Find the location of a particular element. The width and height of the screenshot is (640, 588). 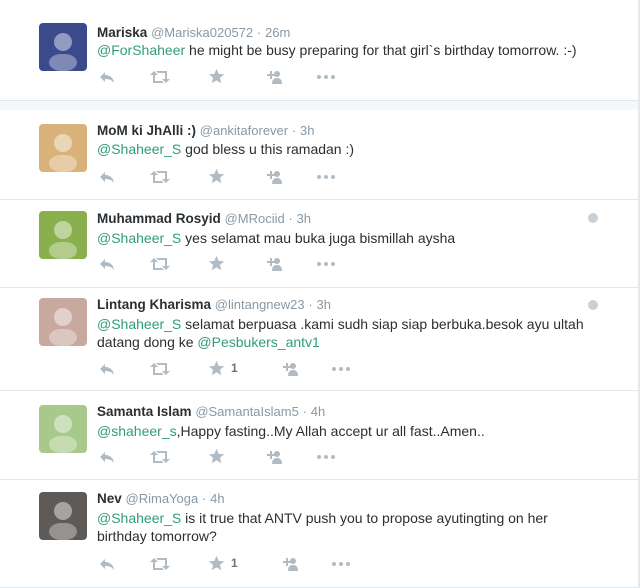

fullname: Muhammad Rosyid is located at coordinates (159, 218).